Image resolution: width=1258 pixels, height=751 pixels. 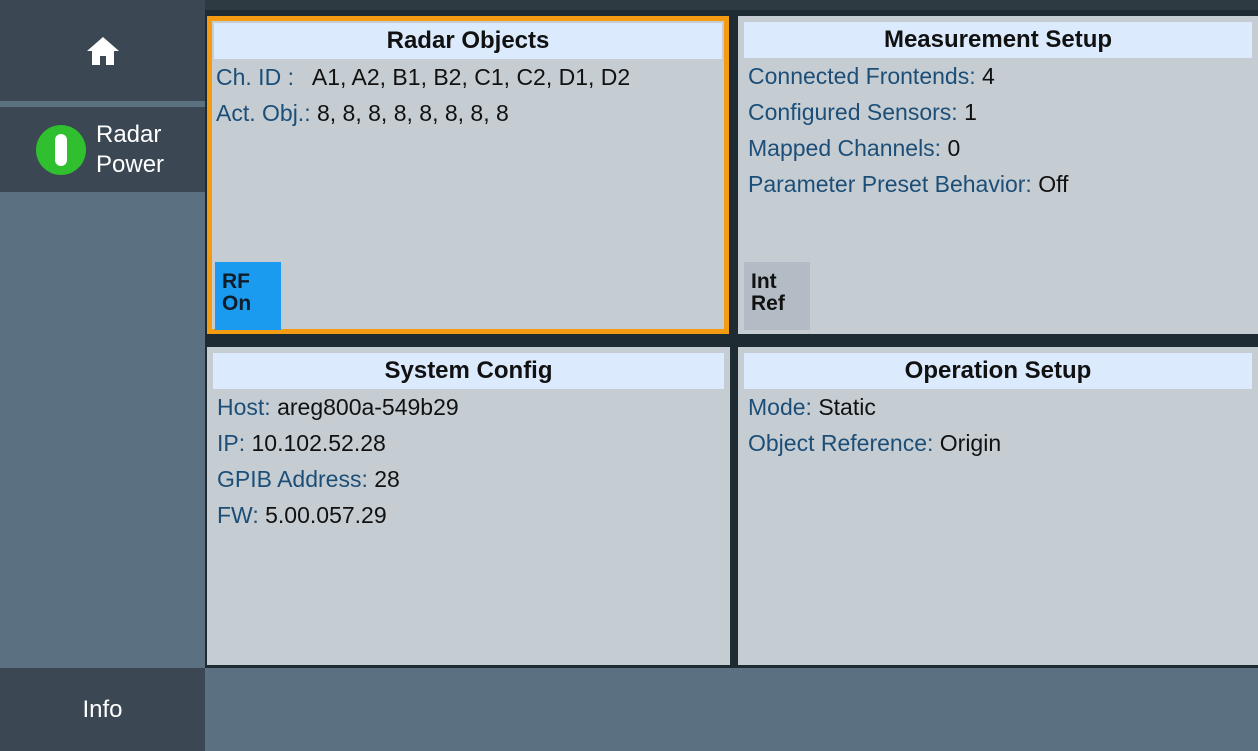 I want to click on row-value: 4, so click(x=988, y=76).